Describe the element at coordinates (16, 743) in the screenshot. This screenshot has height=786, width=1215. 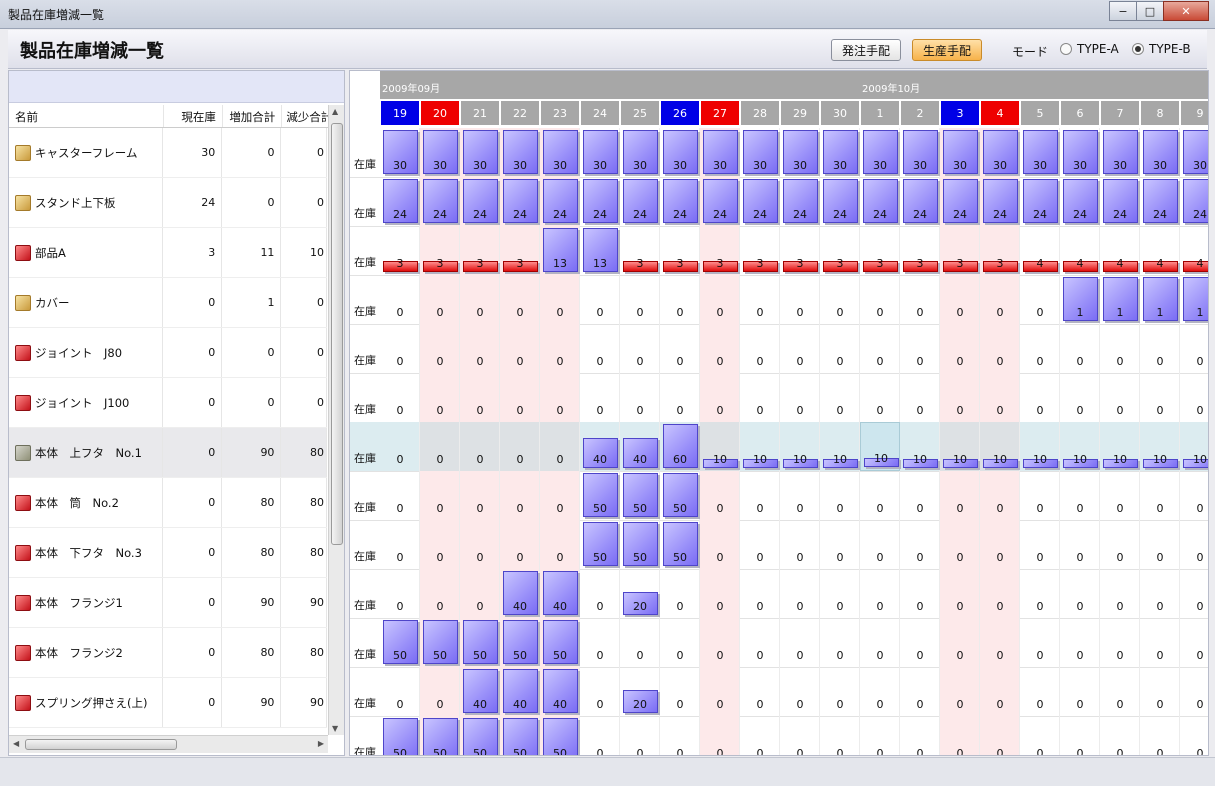
I see `scroll-left-icon: ◀` at that location.